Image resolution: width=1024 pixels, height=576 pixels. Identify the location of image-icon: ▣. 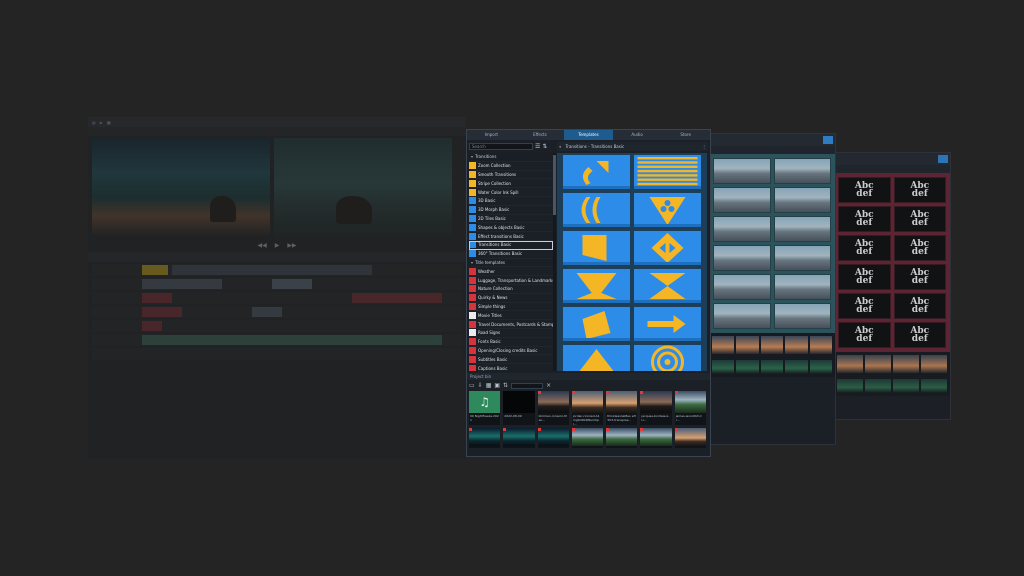
(497, 385).